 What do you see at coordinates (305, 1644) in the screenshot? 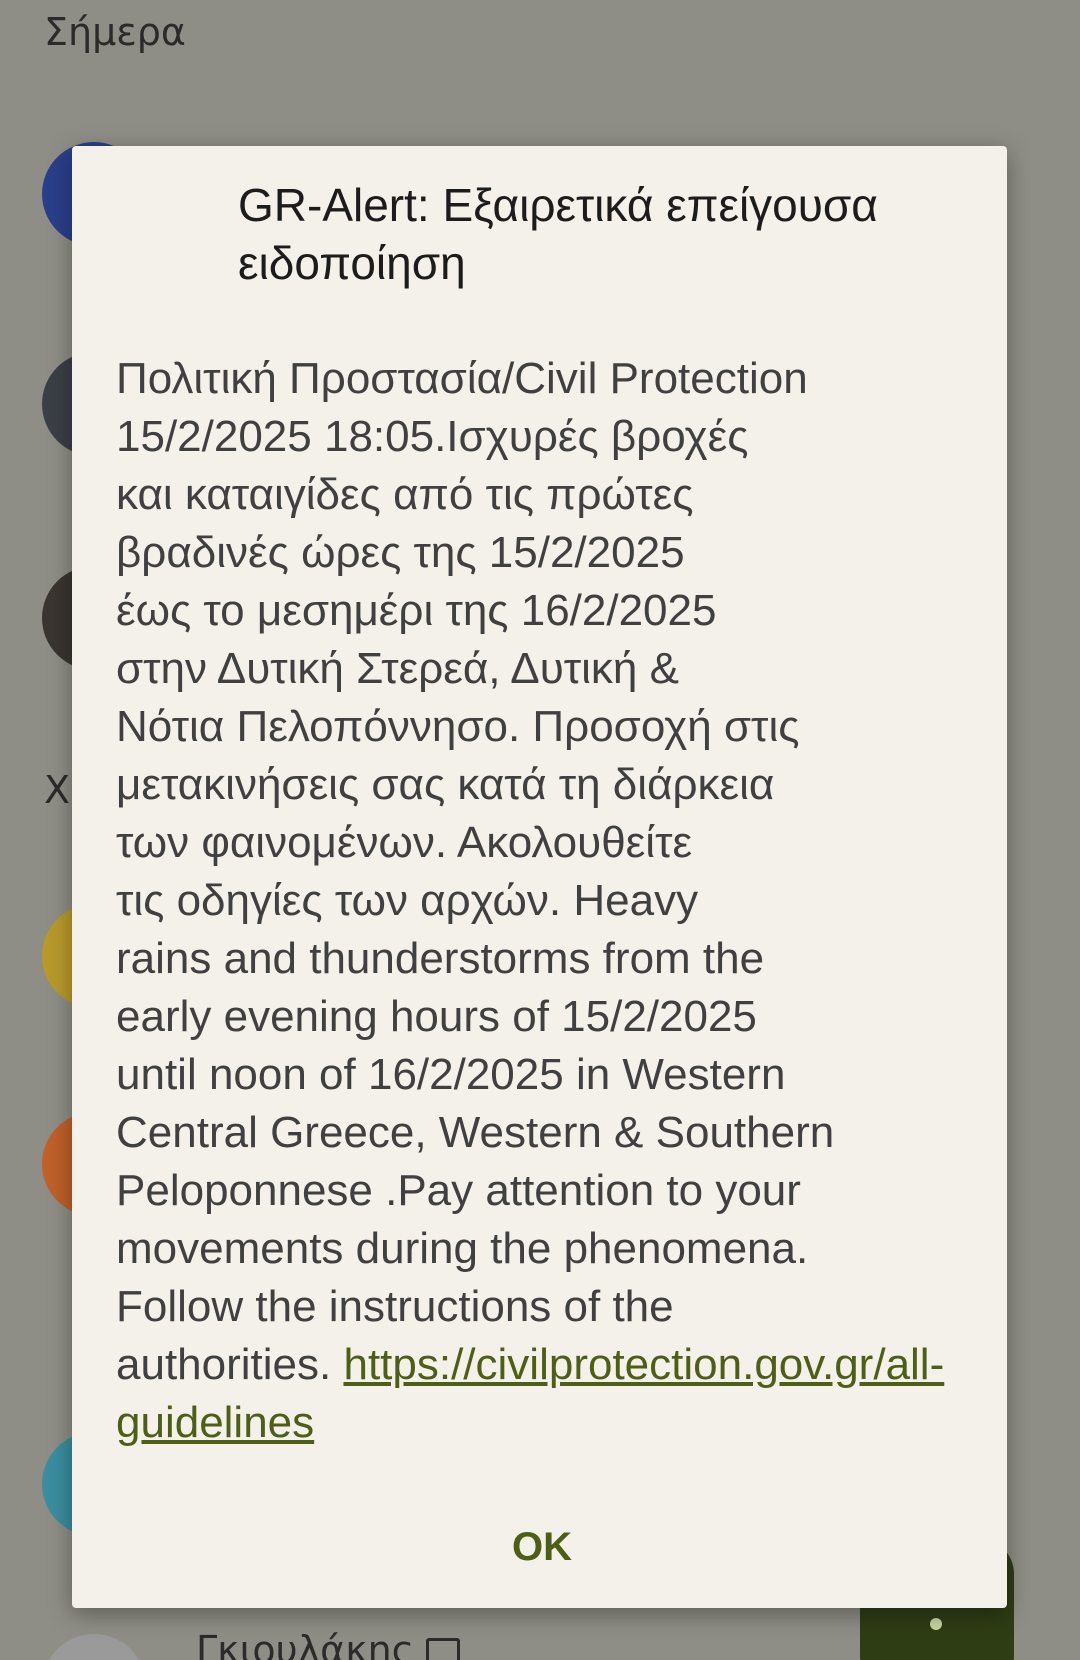
I see `contact-name-text: Γκιουλάκης` at bounding box center [305, 1644].